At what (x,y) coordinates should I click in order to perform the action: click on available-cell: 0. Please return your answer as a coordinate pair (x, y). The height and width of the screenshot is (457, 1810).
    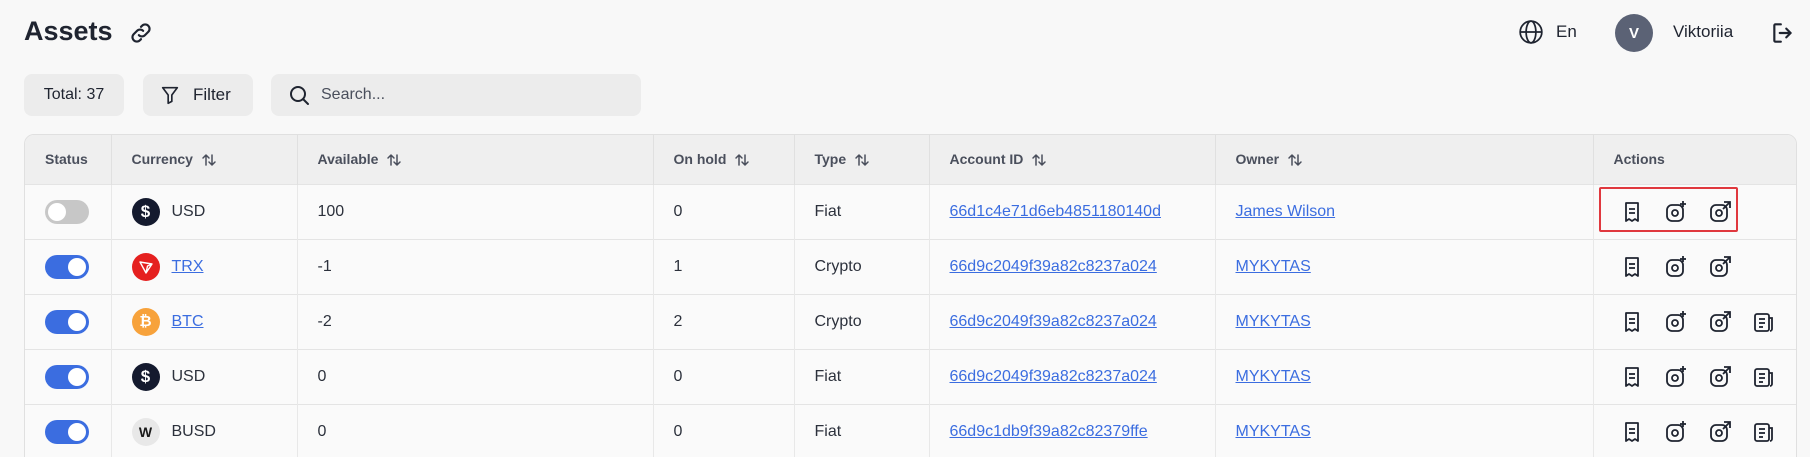
    Looking at the image, I should click on (475, 376).